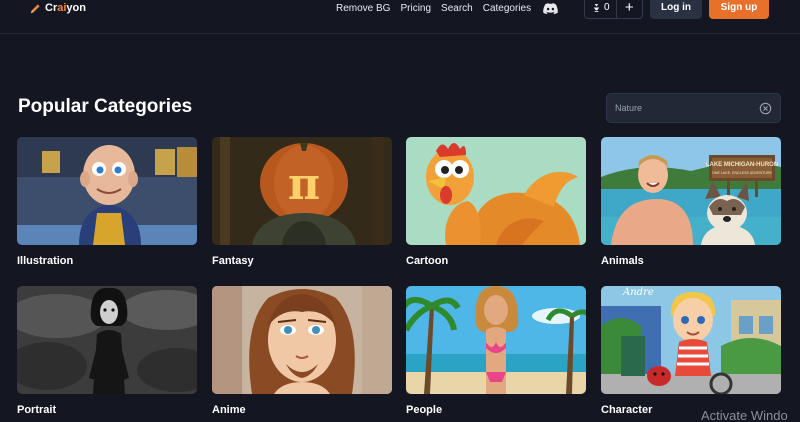 This screenshot has height=422, width=800. I want to click on os-activation-watermark: Activate Windo, so click(744, 415).